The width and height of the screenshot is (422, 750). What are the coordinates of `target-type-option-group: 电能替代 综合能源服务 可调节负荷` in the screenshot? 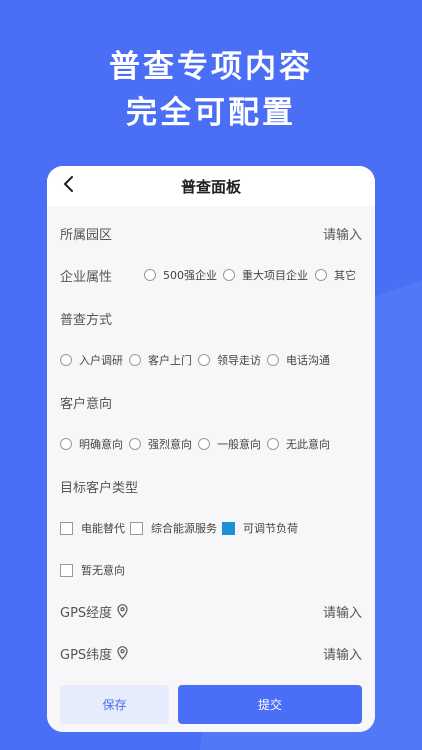 It's located at (179, 528).